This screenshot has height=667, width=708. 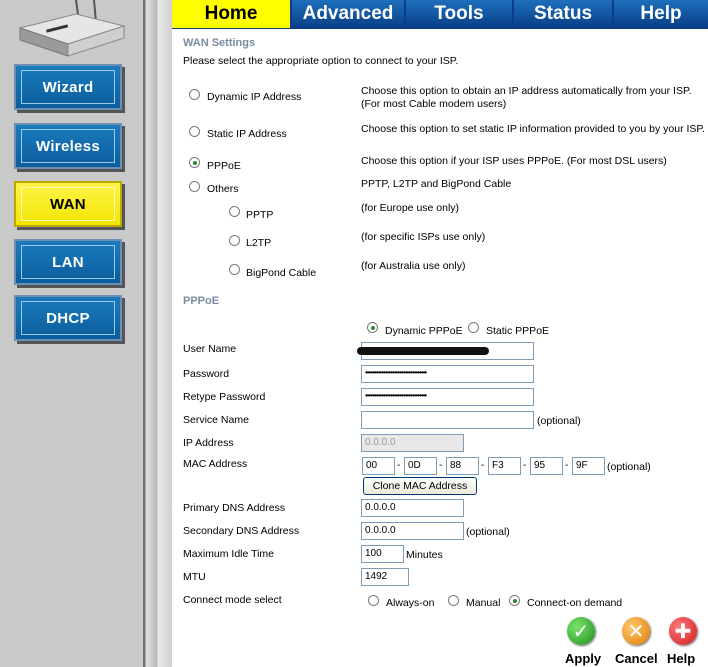 What do you see at coordinates (348, 14) in the screenshot?
I see `tab-advanced: Advanced` at bounding box center [348, 14].